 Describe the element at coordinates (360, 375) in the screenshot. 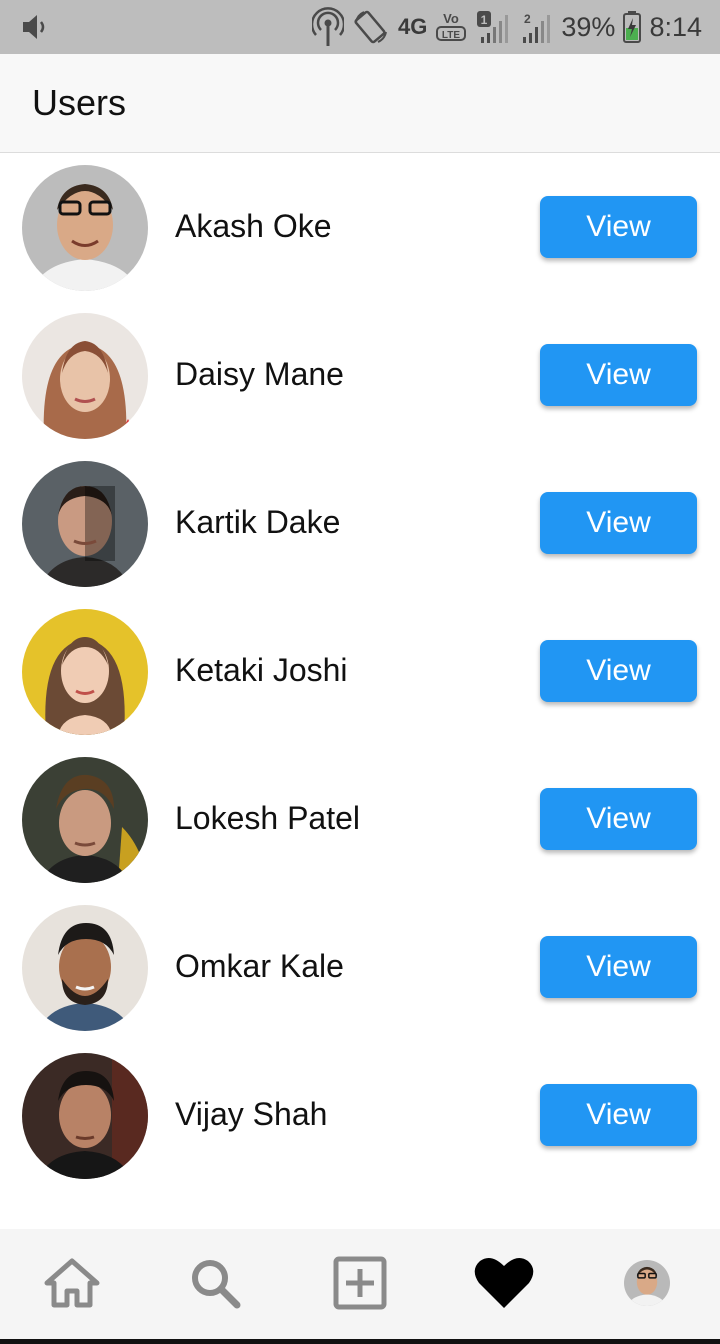

I see `list-item: Daisy Mane View` at that location.